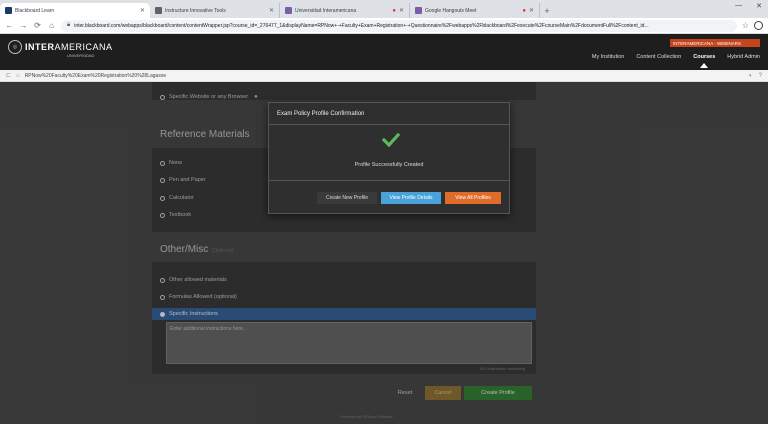 The width and height of the screenshot is (768, 424). Describe the element at coordinates (547, 10) in the screenshot. I see `new-tab-button: +` at that location.